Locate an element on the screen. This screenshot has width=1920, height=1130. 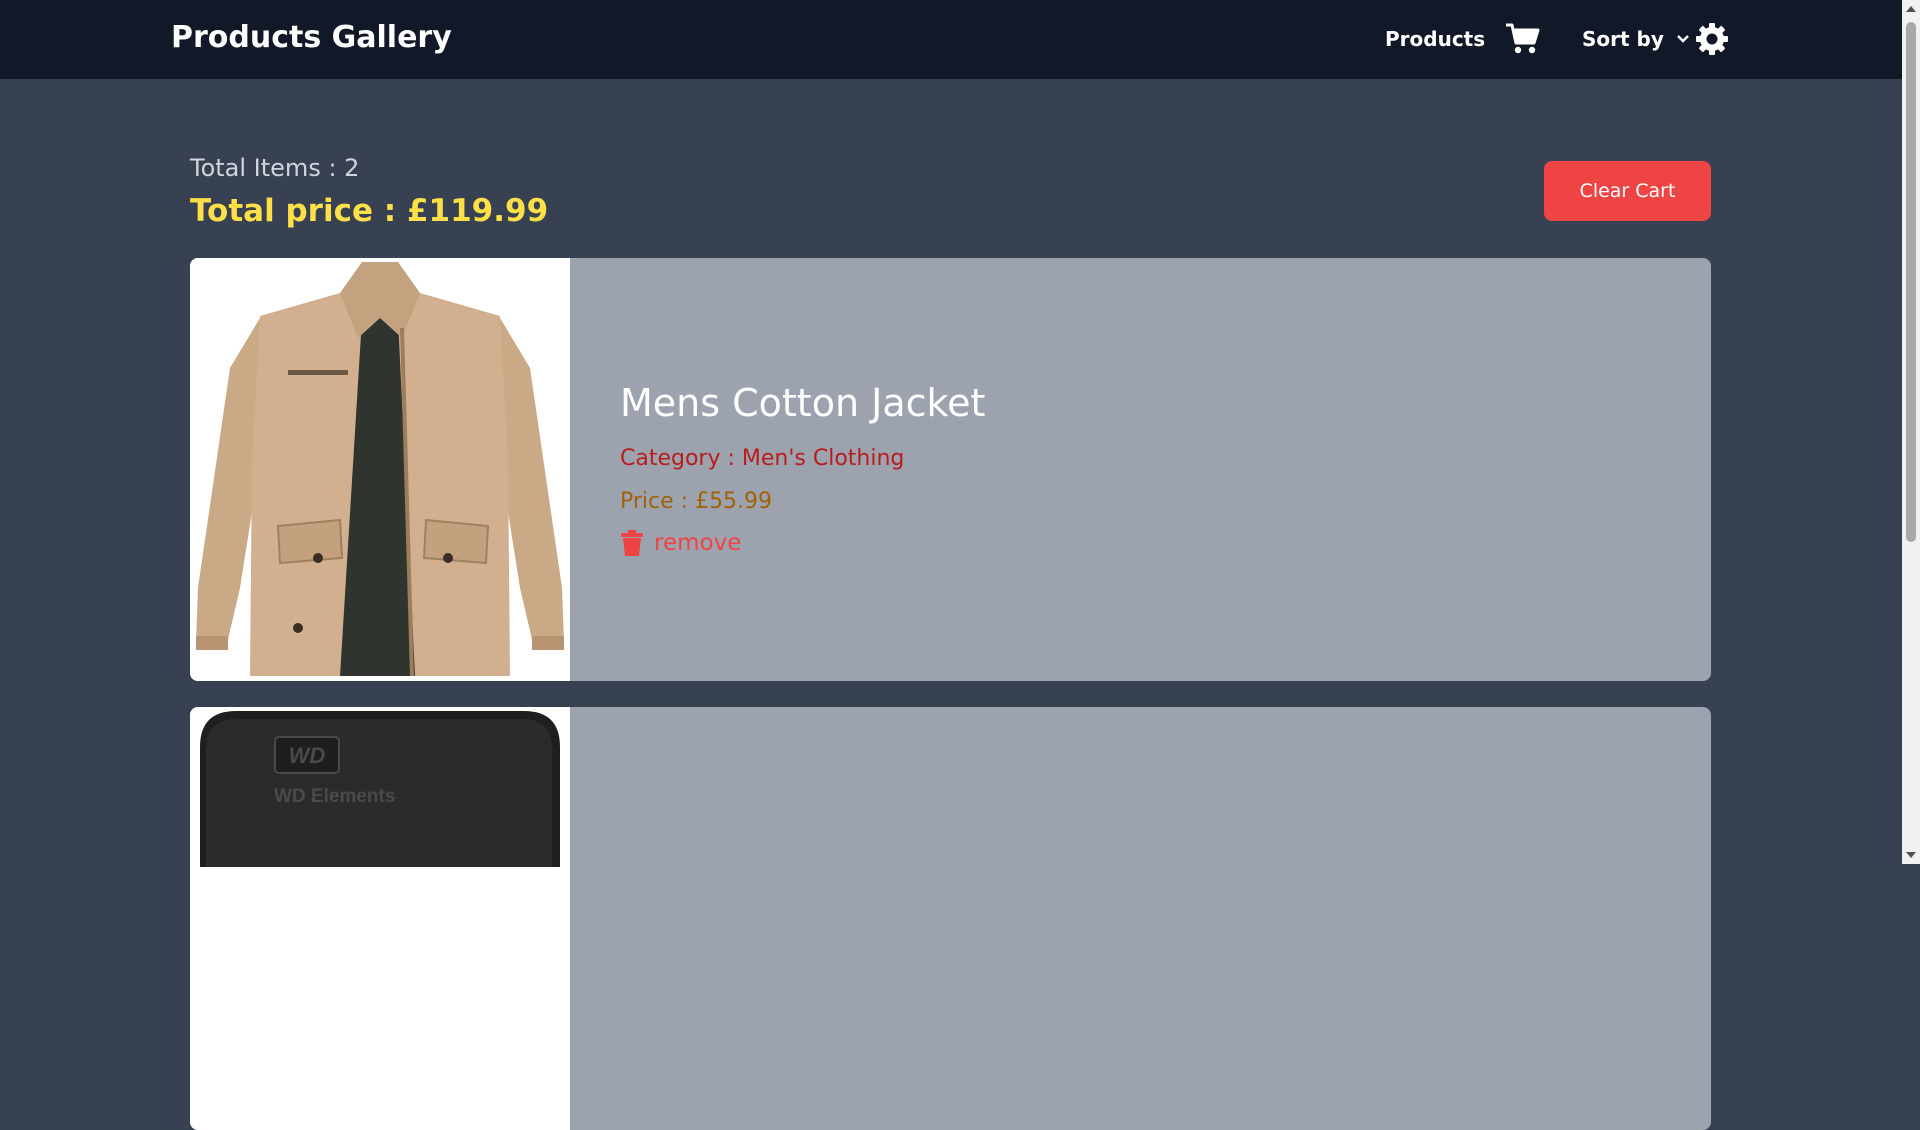
scrollbar is located at coordinates (1911, 432).